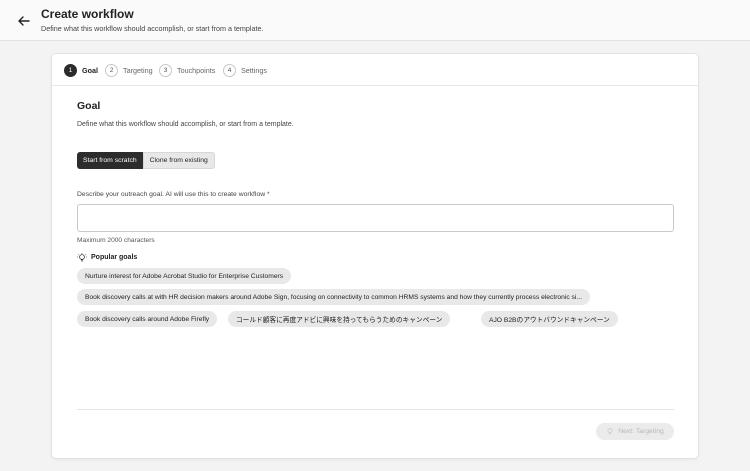 The height and width of the screenshot is (471, 750). I want to click on popular-goal-chip: AJO B2Bのアウトバウンドキャンペーン, so click(549, 319).